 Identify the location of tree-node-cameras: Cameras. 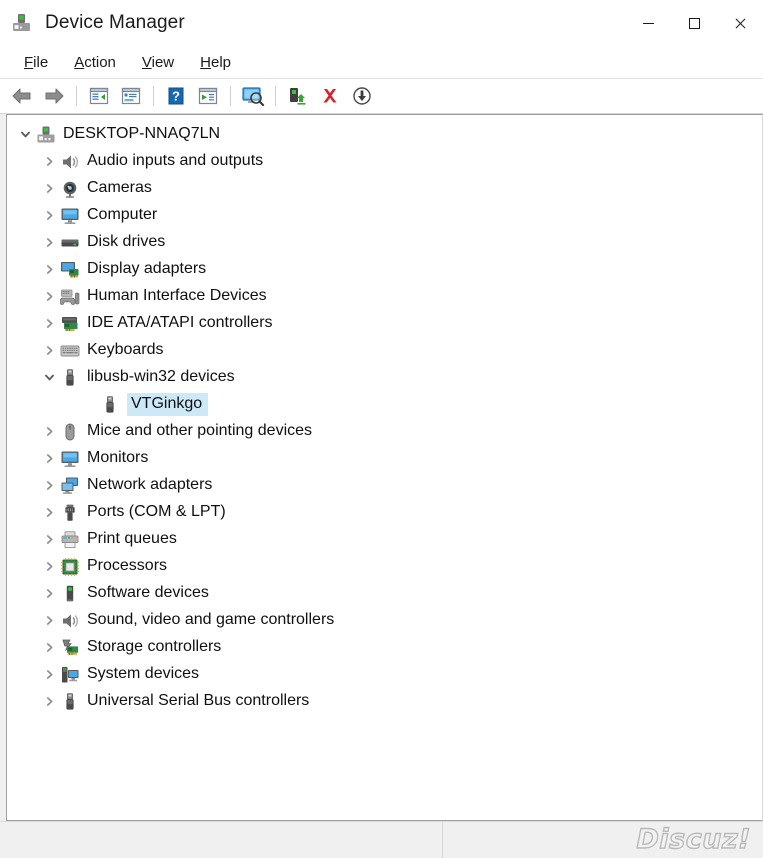
(384, 188).